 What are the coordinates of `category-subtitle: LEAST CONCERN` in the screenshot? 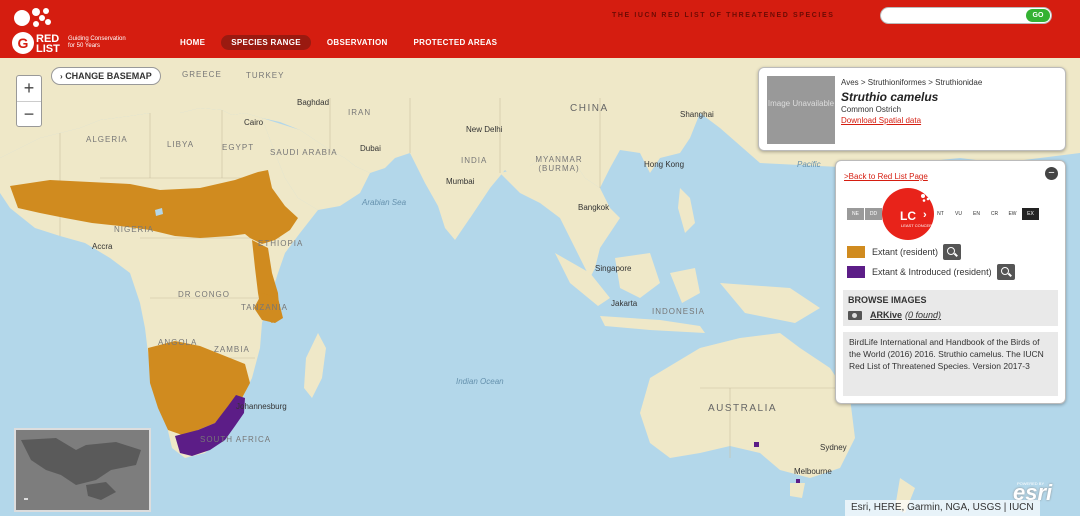 It's located at (918, 225).